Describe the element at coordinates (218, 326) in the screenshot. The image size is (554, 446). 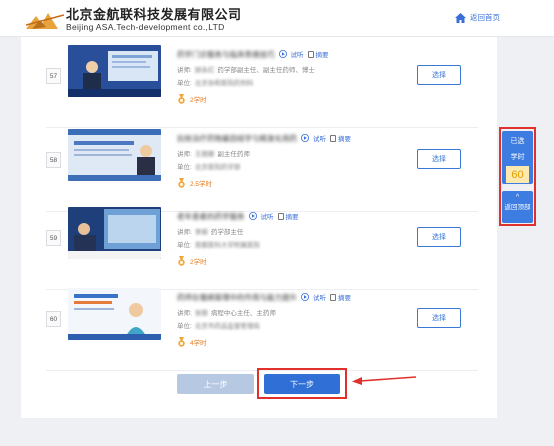
I see `unit-line: 单位: 北京市药品监督管理局` at that location.